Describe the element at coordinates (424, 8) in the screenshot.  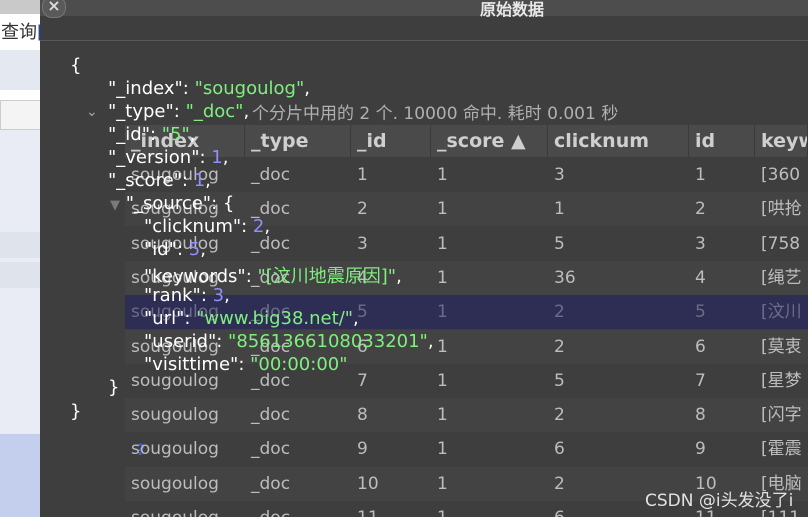
I see `dialog-titlebar` at that location.